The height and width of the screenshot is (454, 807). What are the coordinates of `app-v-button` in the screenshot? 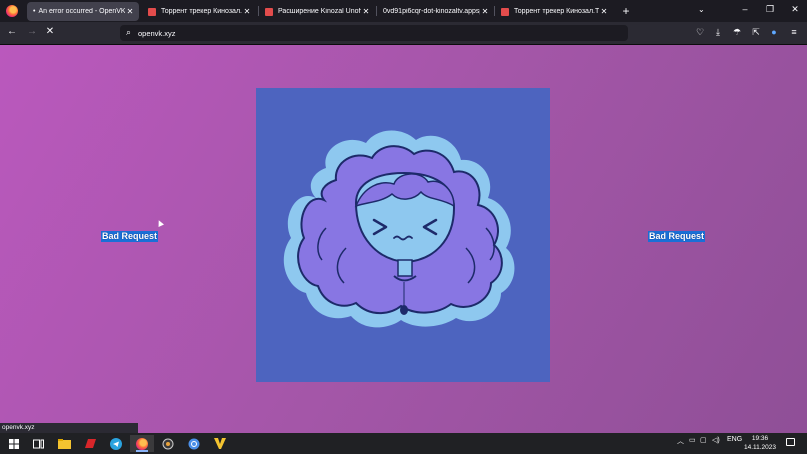 It's located at (220, 443).